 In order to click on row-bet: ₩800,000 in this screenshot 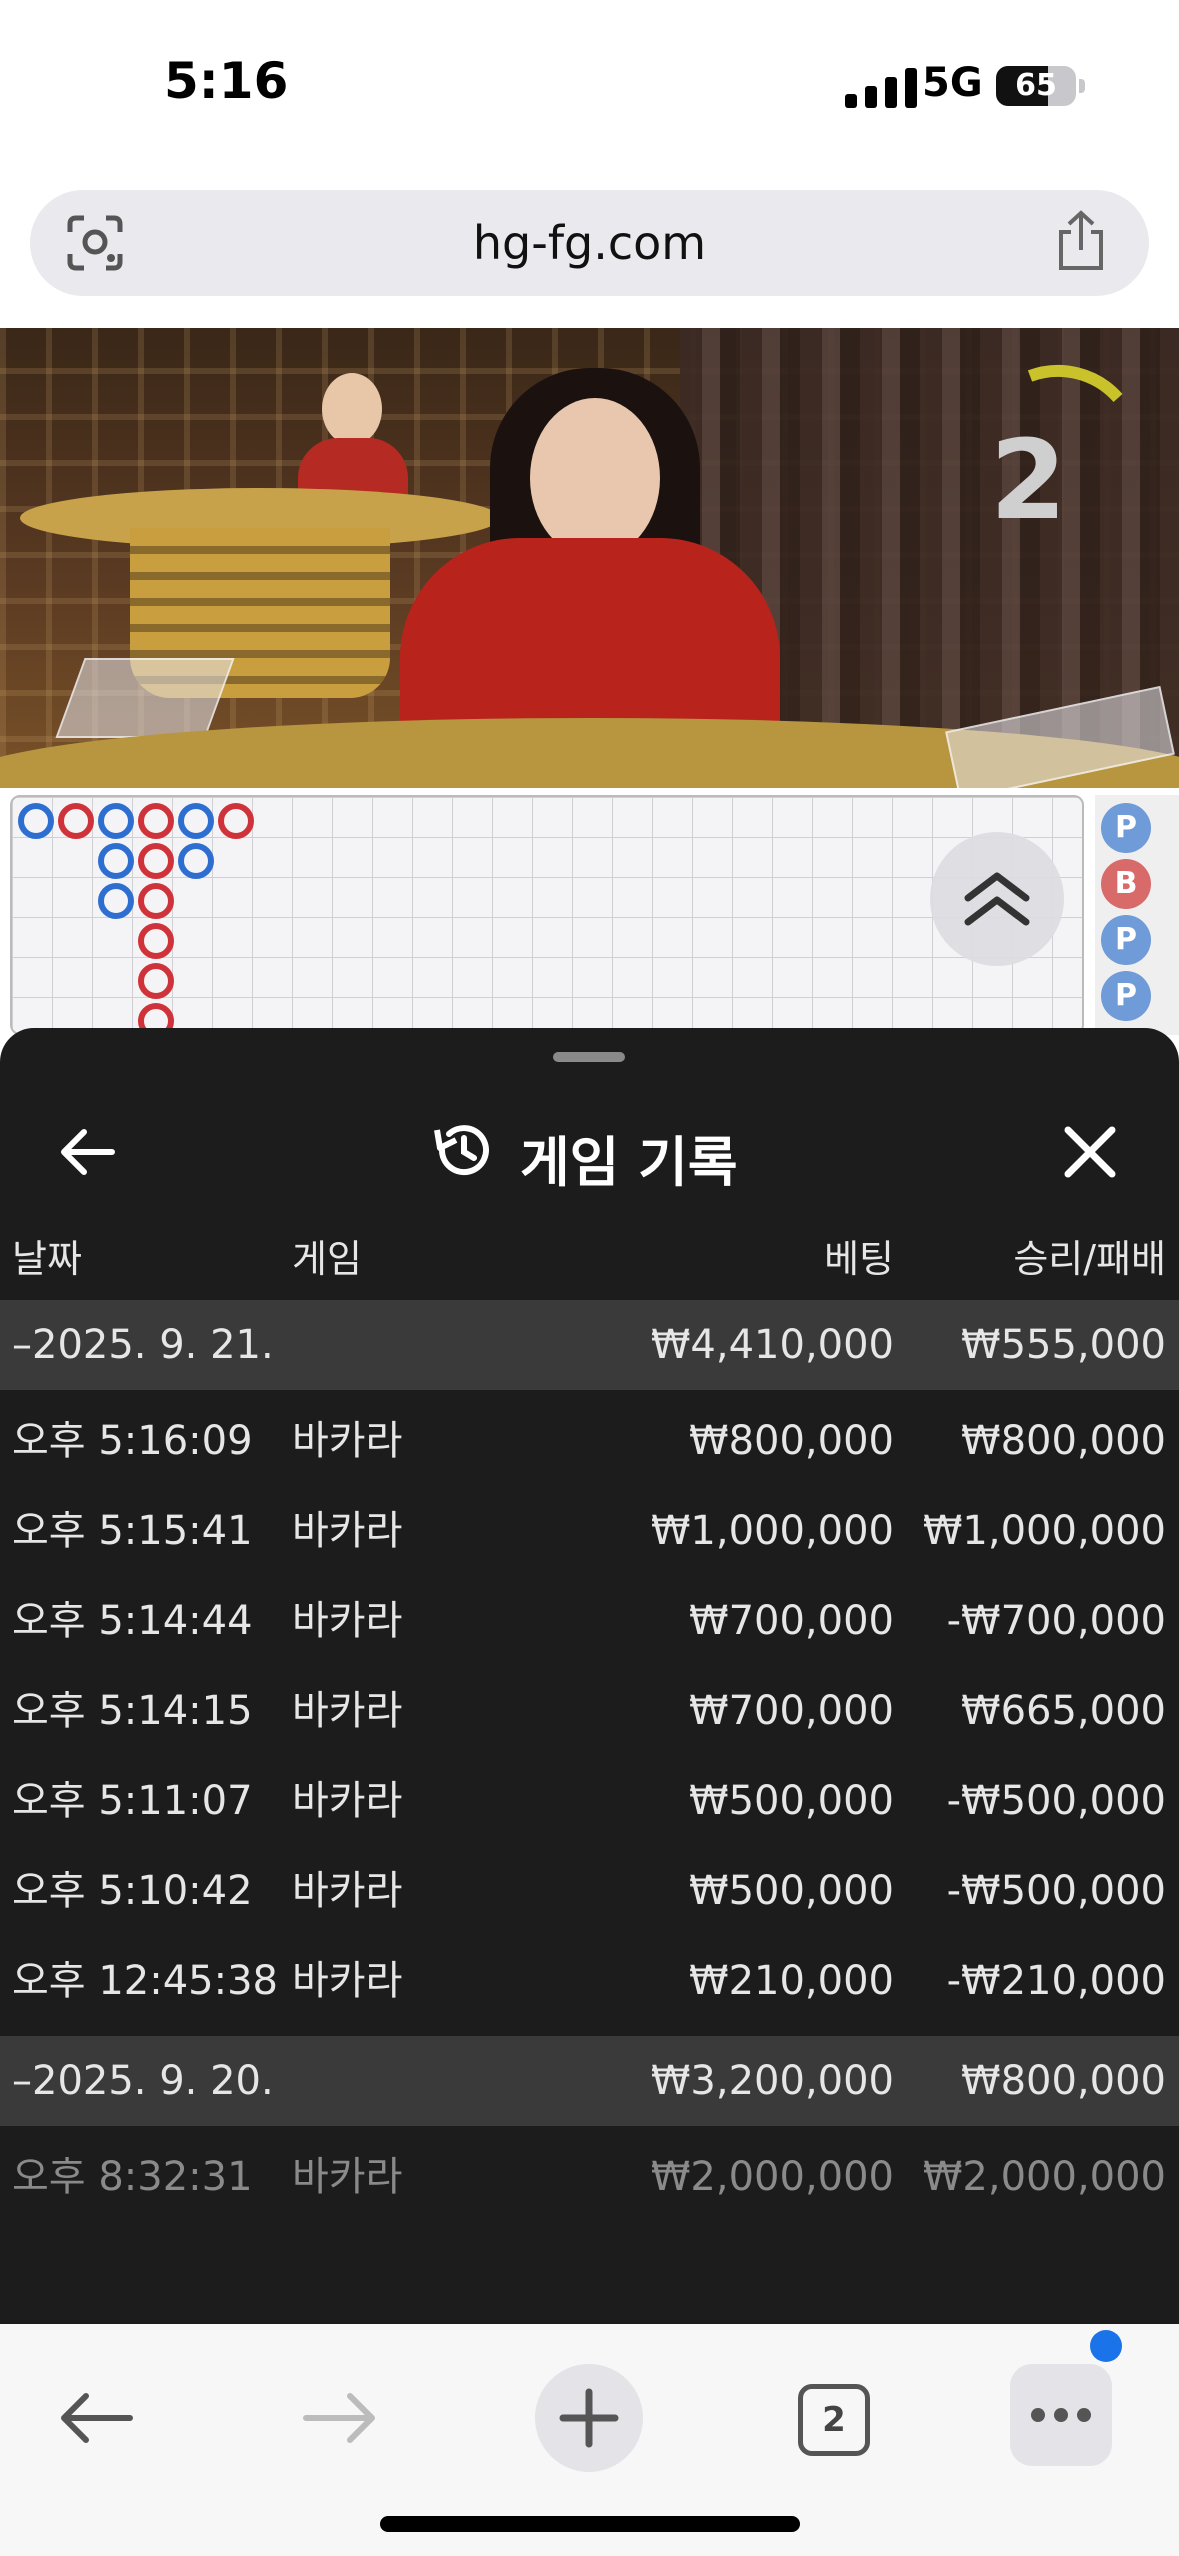, I will do `click(791, 1441)`.